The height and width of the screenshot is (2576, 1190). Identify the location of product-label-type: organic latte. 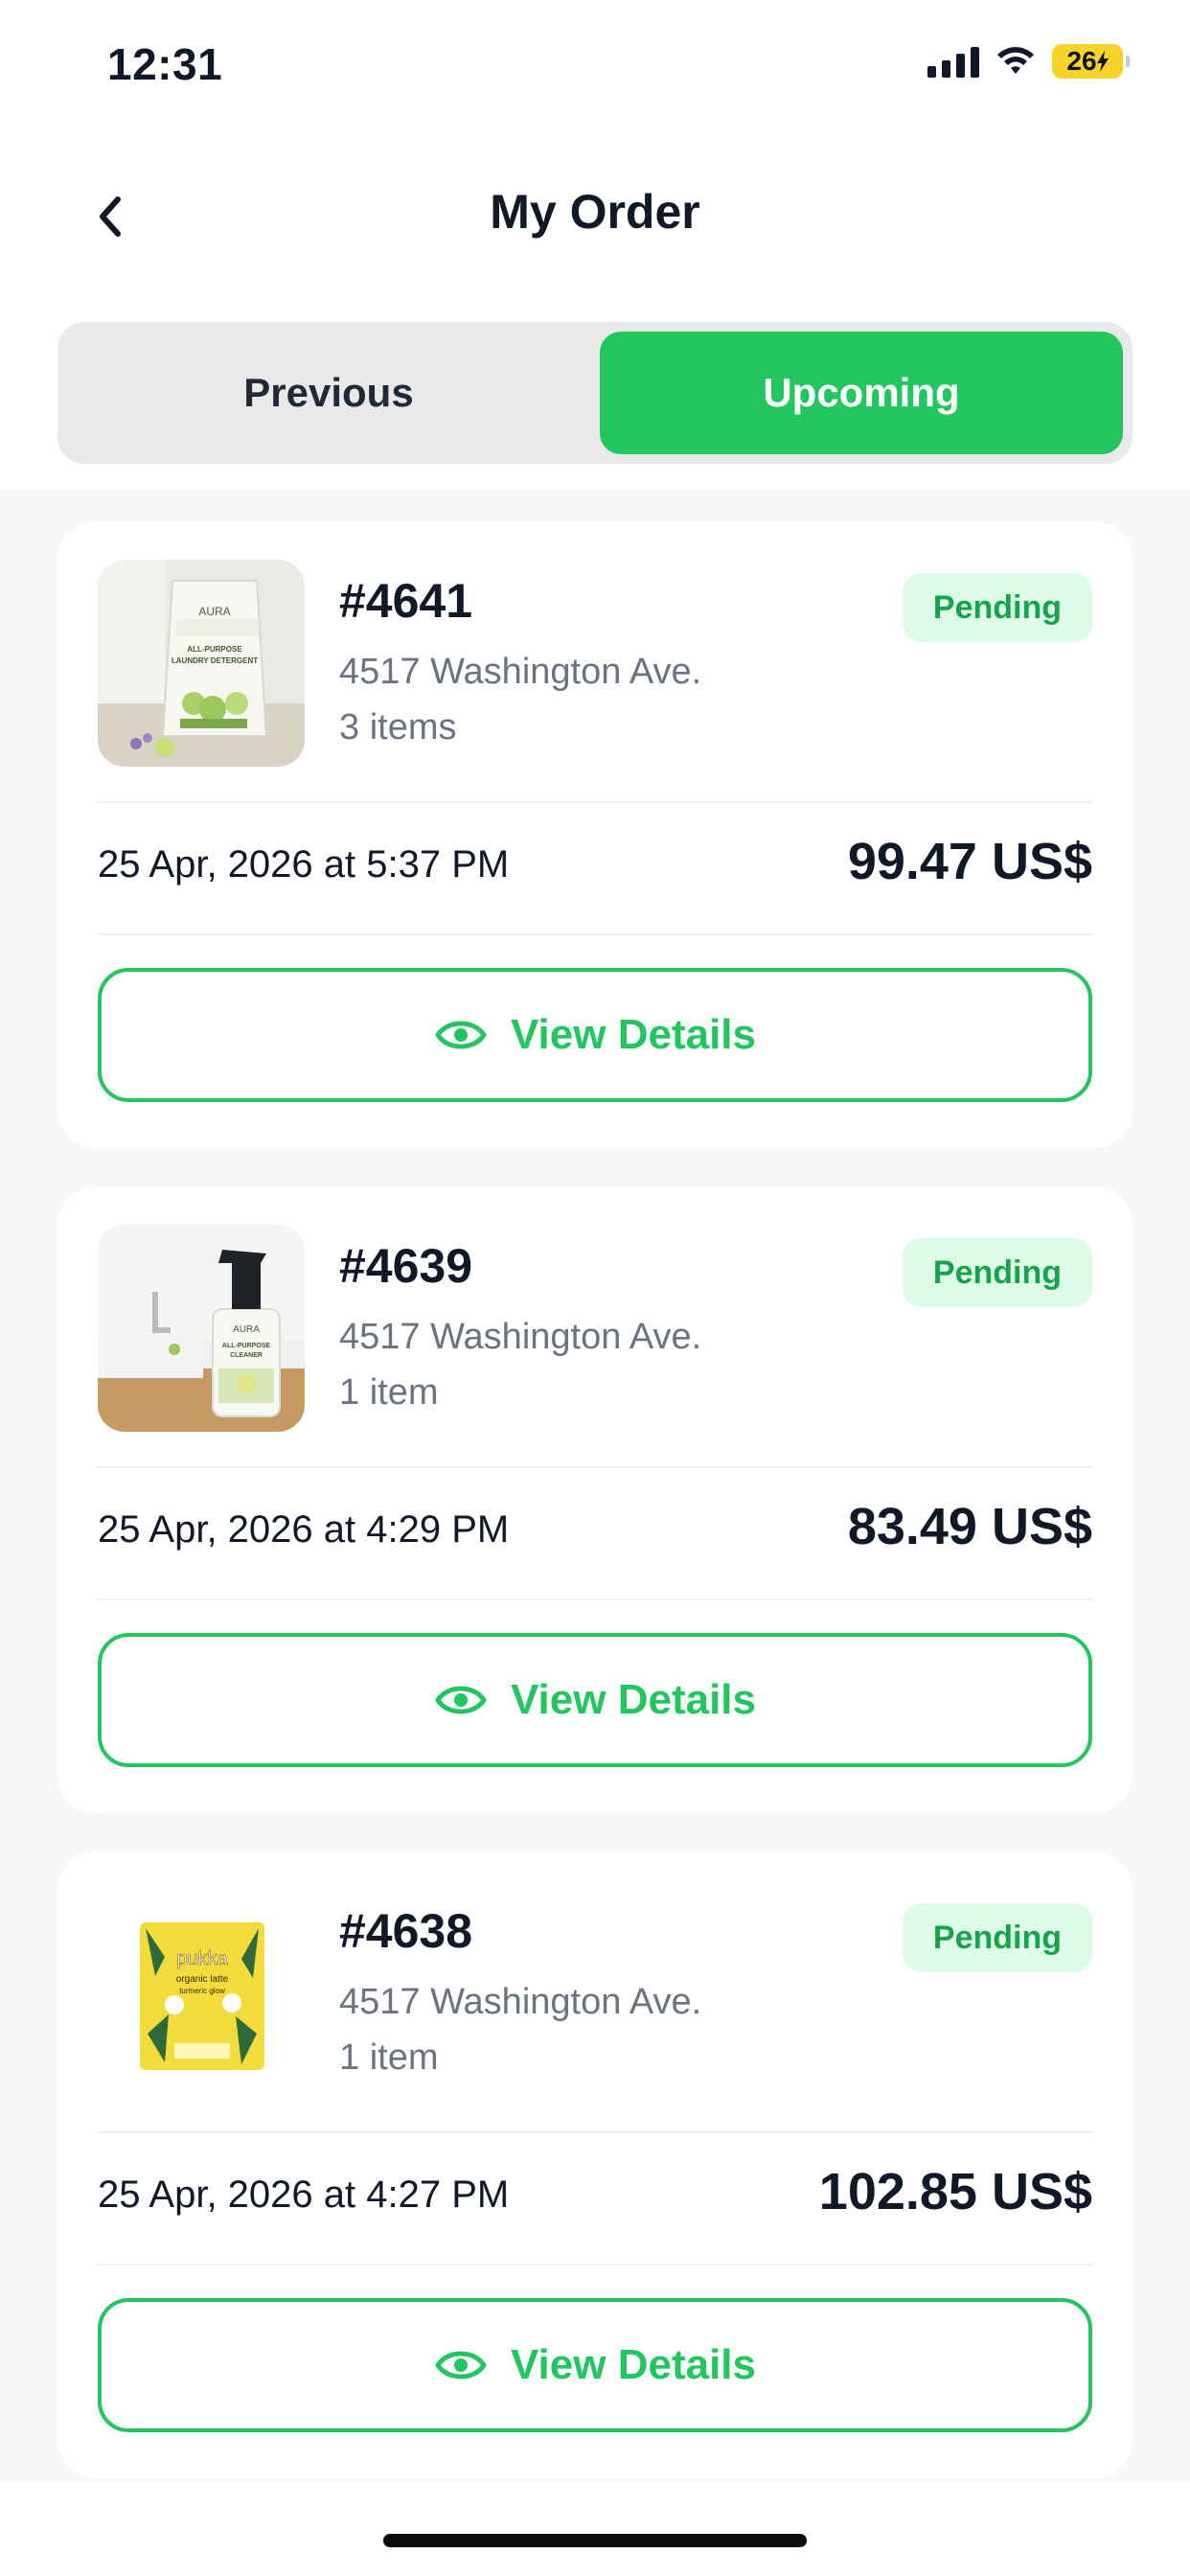
(203, 1980).